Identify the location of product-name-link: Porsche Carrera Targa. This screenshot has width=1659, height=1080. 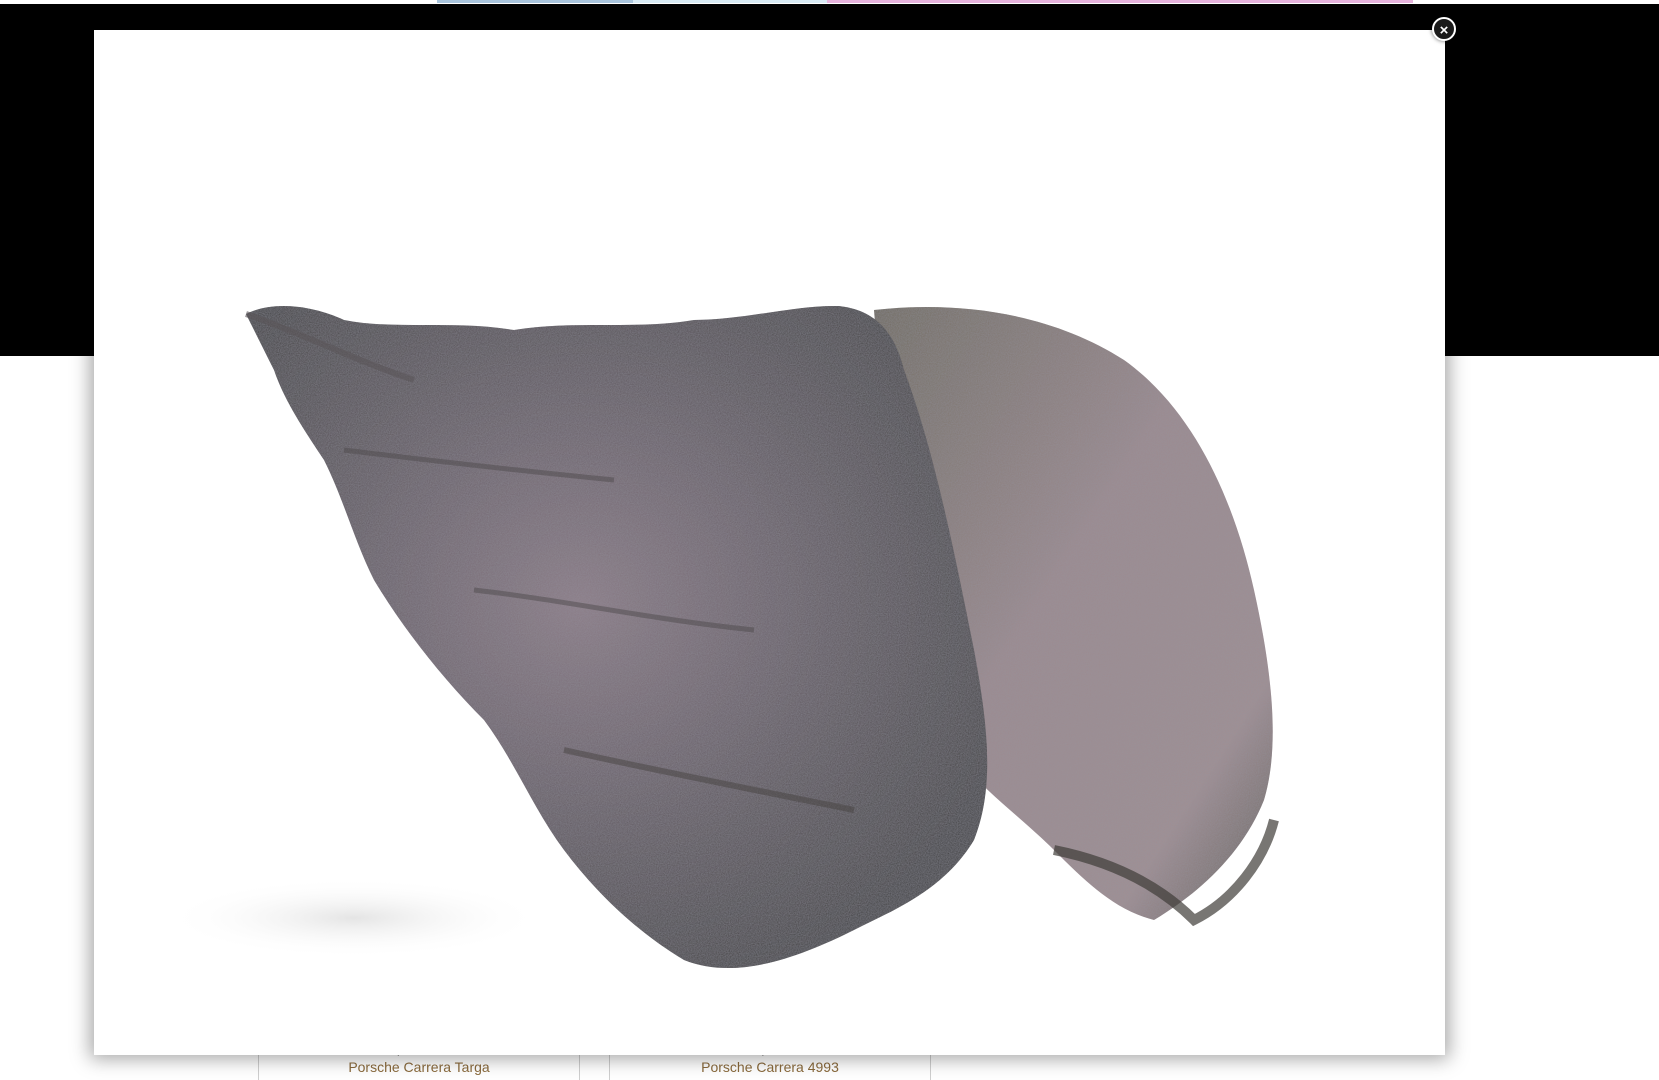
(419, 1067).